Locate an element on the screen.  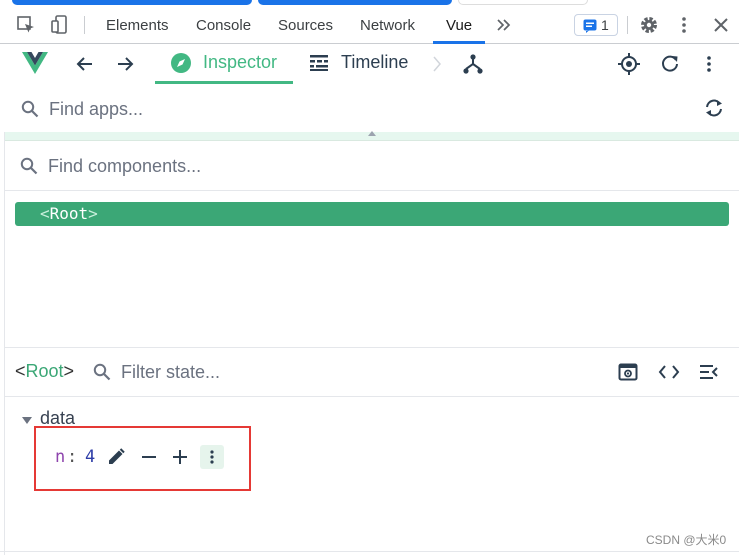
code-icon is located at coordinates (669, 372).